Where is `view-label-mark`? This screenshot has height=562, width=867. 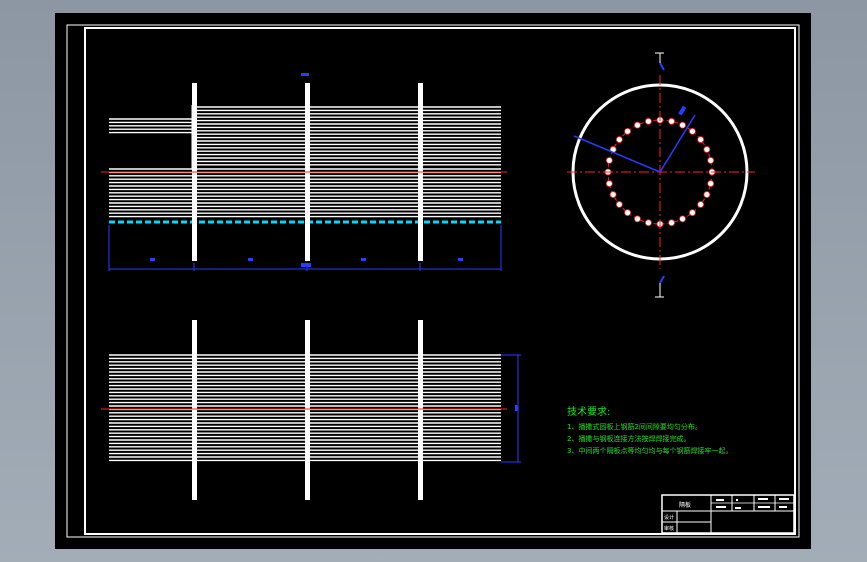
view-label-mark is located at coordinates (305, 74).